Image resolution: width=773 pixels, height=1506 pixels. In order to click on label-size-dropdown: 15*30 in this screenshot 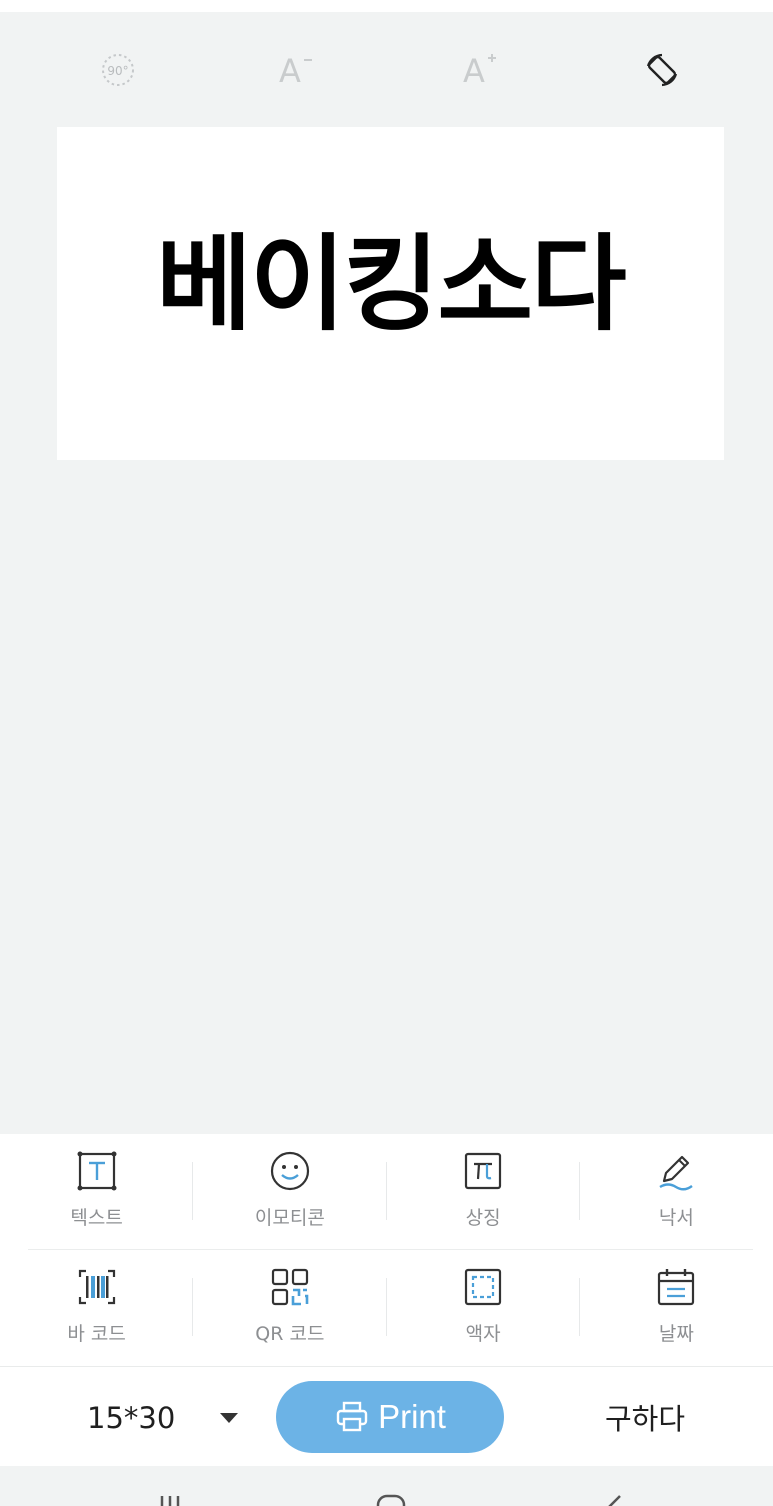, I will do `click(160, 1418)`.